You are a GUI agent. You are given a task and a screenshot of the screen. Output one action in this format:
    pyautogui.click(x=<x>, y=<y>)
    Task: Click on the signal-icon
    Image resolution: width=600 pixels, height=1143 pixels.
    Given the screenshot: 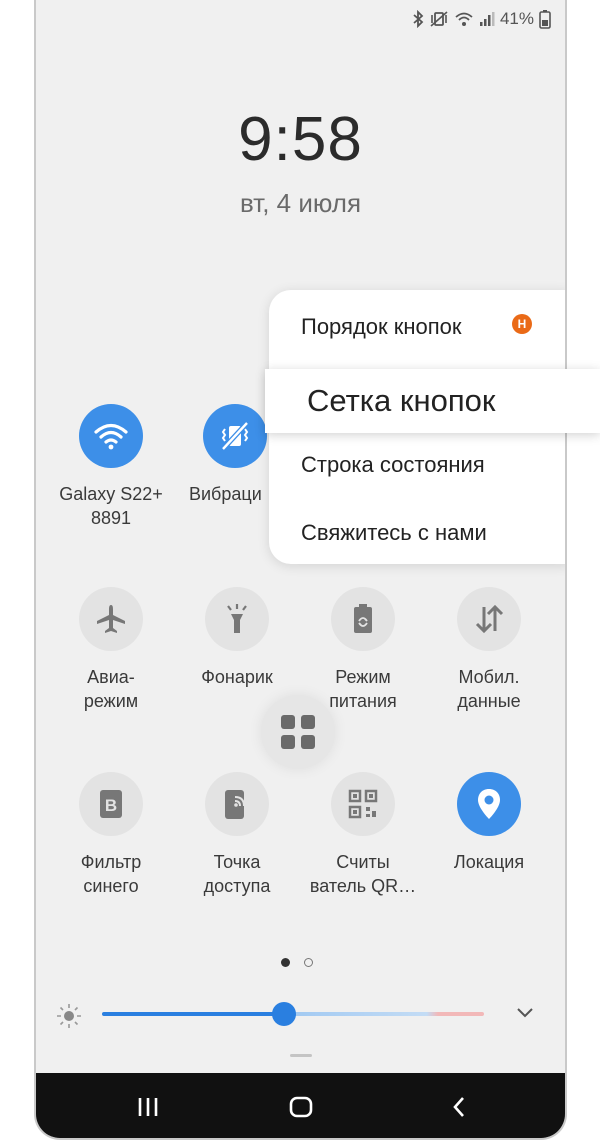 What is the action you would take?
    pyautogui.click(x=487, y=19)
    